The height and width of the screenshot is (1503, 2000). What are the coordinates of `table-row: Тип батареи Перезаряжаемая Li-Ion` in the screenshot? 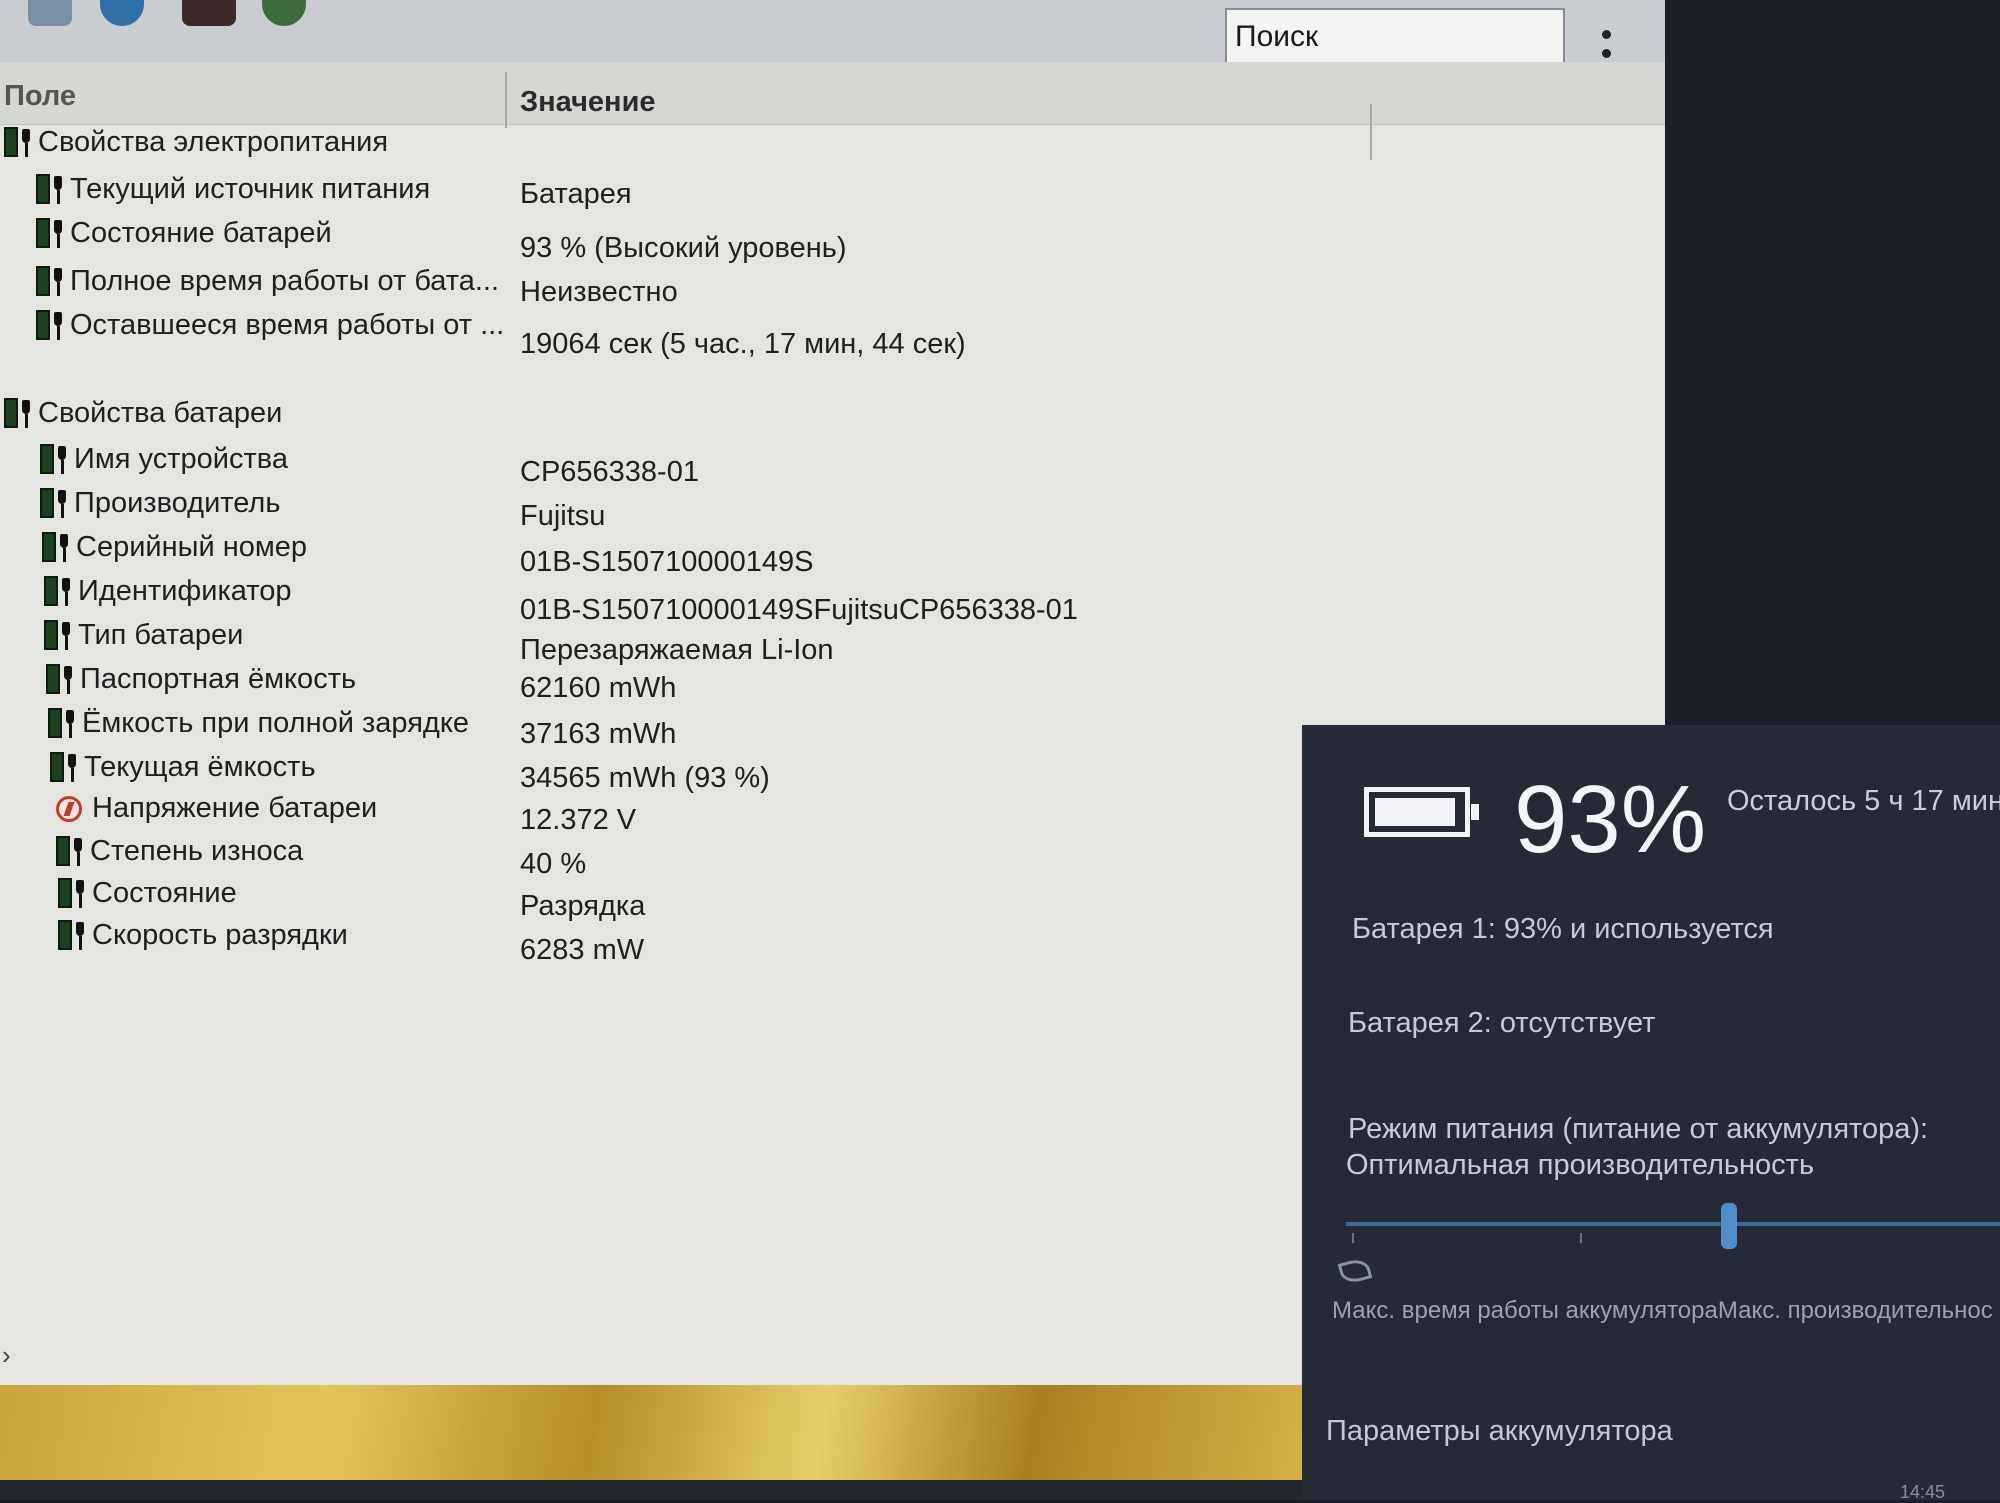 It's located at (832, 642).